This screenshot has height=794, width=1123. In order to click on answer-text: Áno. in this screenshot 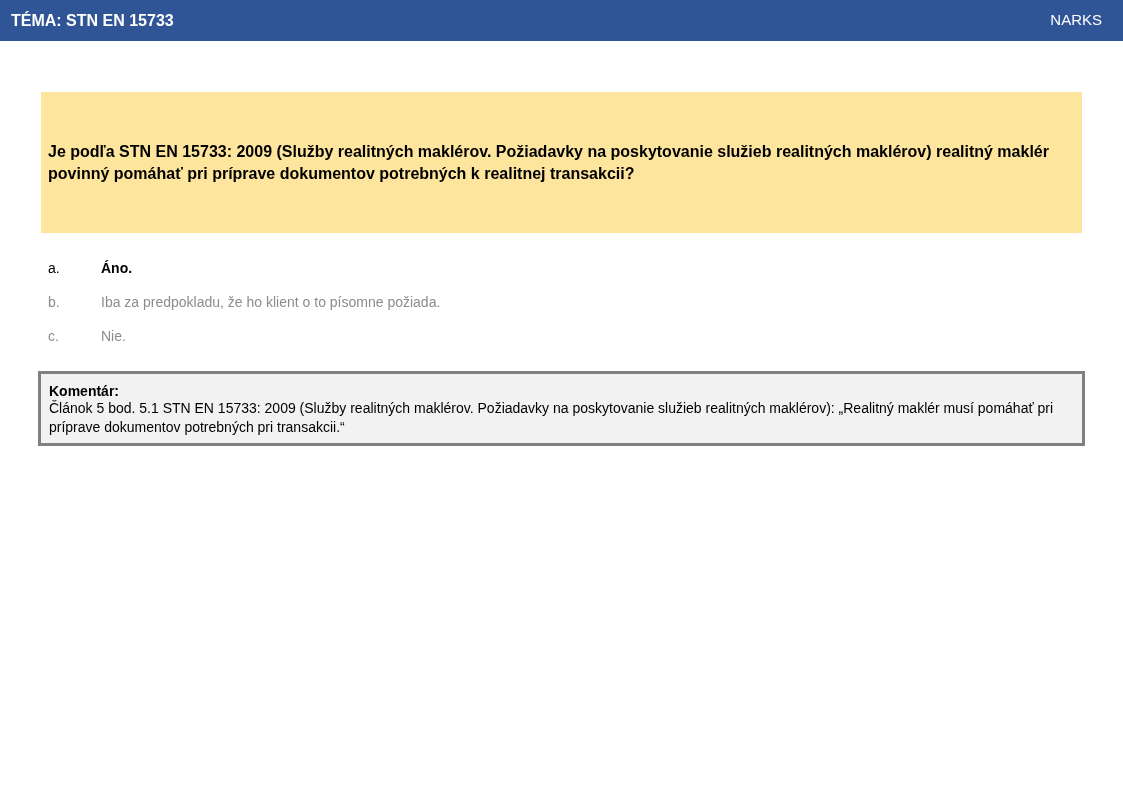, I will do `click(117, 268)`.